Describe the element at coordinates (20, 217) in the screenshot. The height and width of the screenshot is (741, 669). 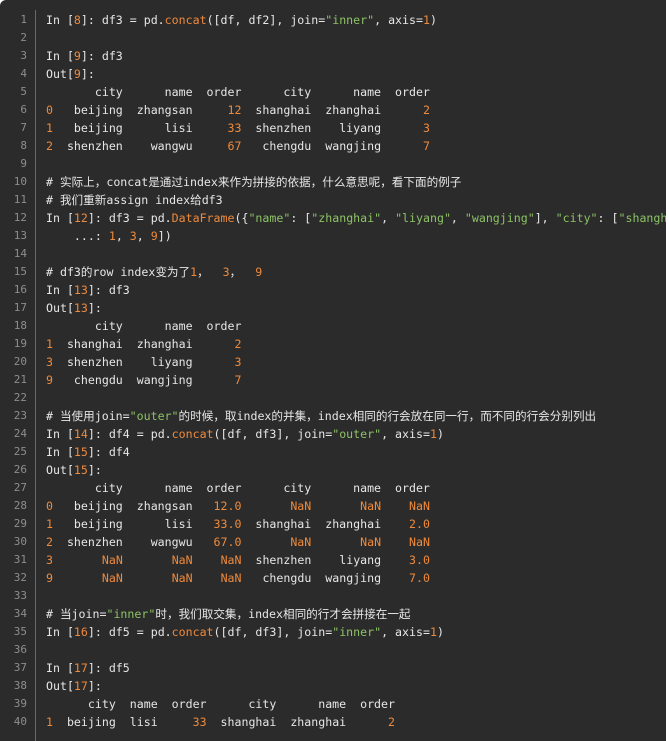
I see `line-number: 12` at that location.